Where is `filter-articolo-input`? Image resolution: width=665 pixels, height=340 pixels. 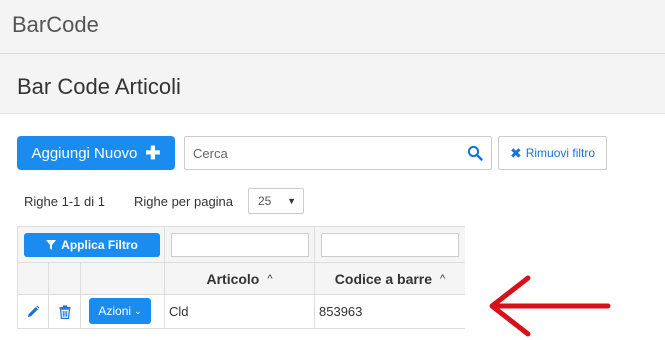
filter-articolo-input is located at coordinates (240, 245).